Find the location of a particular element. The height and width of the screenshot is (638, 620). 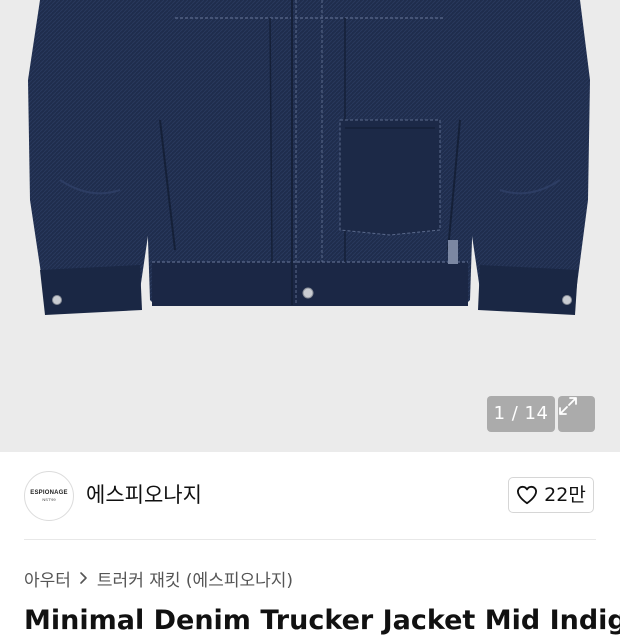

chevron-right-icon is located at coordinates (83, 578).